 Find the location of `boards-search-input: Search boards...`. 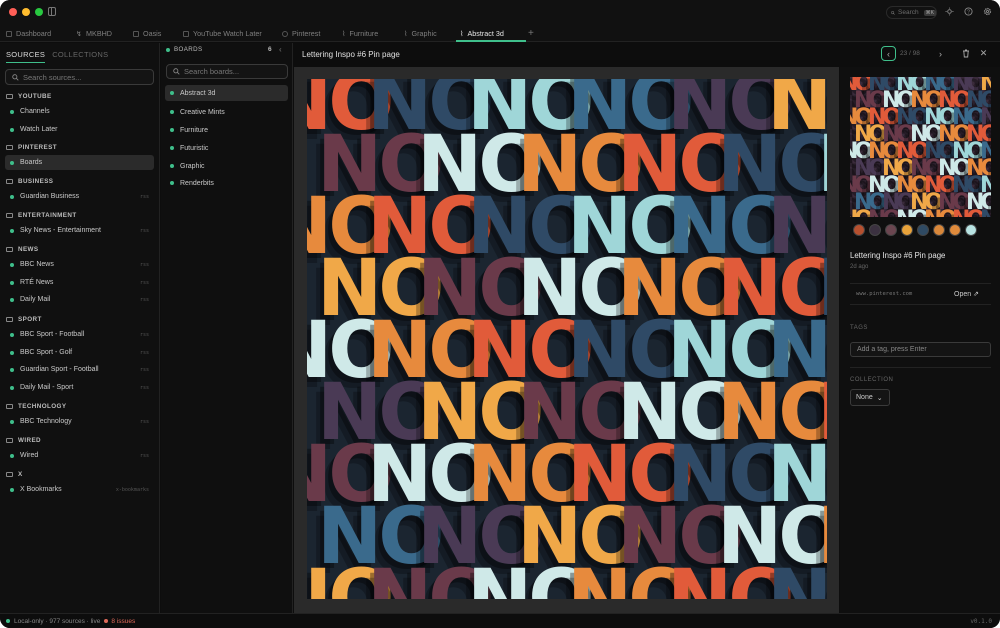

boards-search-input: Search boards... is located at coordinates (227, 71).